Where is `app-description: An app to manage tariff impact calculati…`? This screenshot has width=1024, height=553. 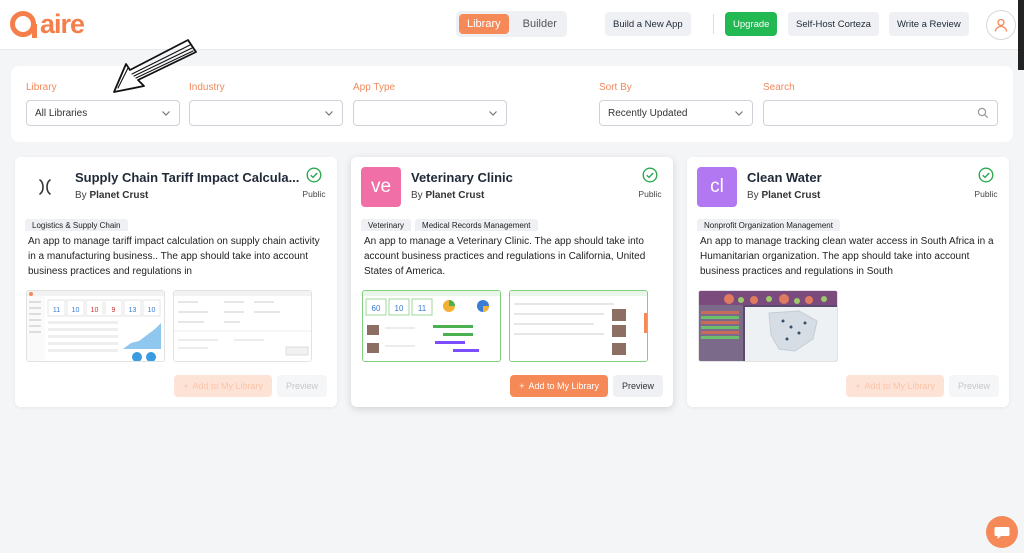 app-description: An app to manage tariff impact calculati… is located at coordinates (174, 256).